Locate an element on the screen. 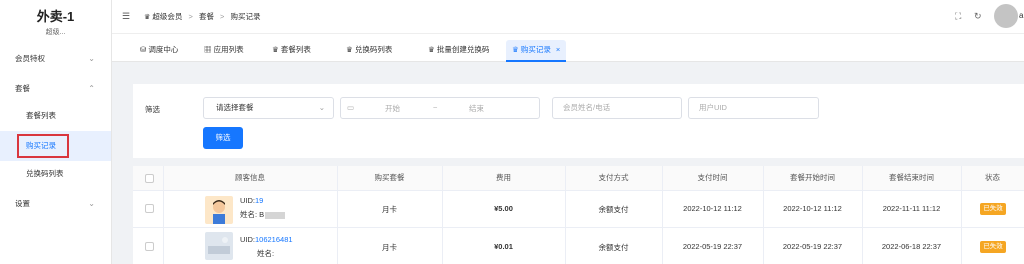 The height and width of the screenshot is (264, 1024). uid-value: 19 is located at coordinates (259, 200).